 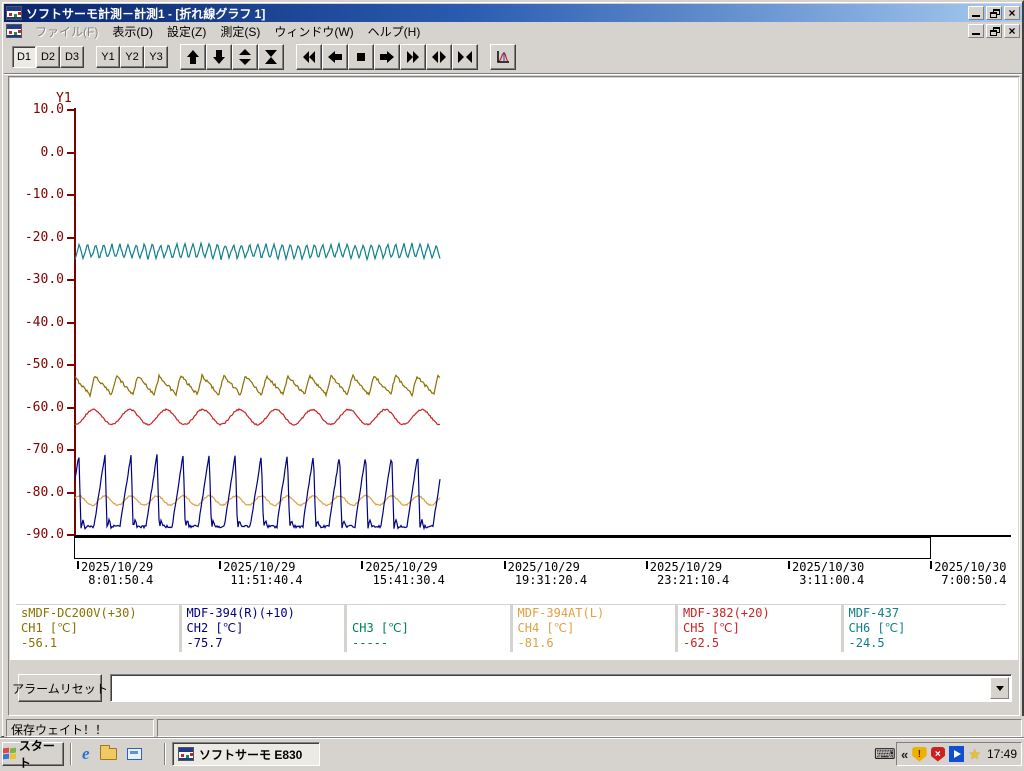 I want to click on toolbar-button-expand-horizontal, so click(x=439, y=56).